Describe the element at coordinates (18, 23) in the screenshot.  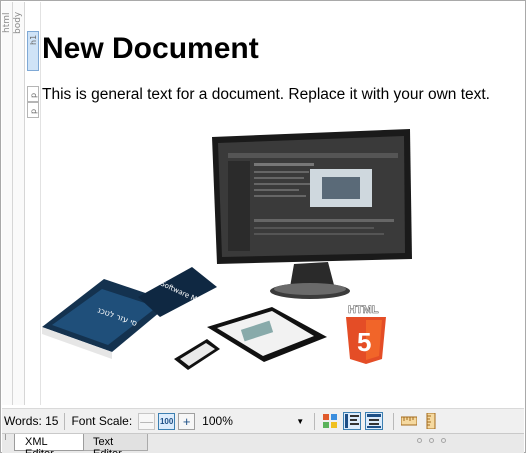
I see `gutter-body-label: body` at that location.